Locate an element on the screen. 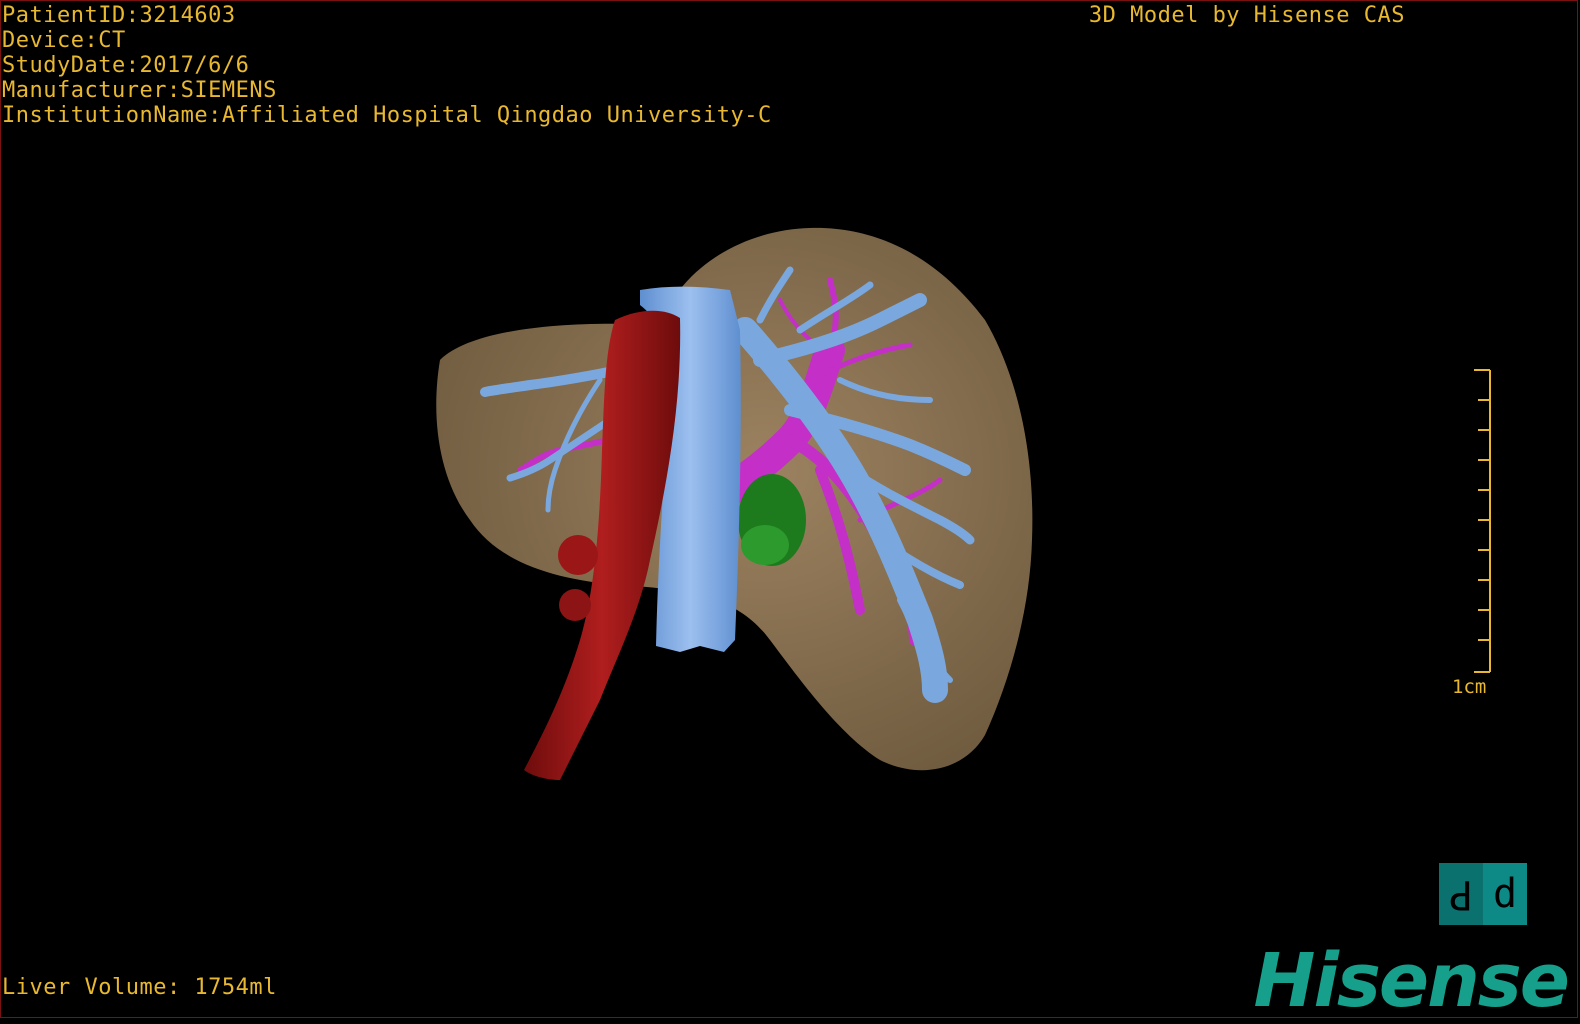 The image size is (1580, 1024). lesion is located at coordinates (772, 520).